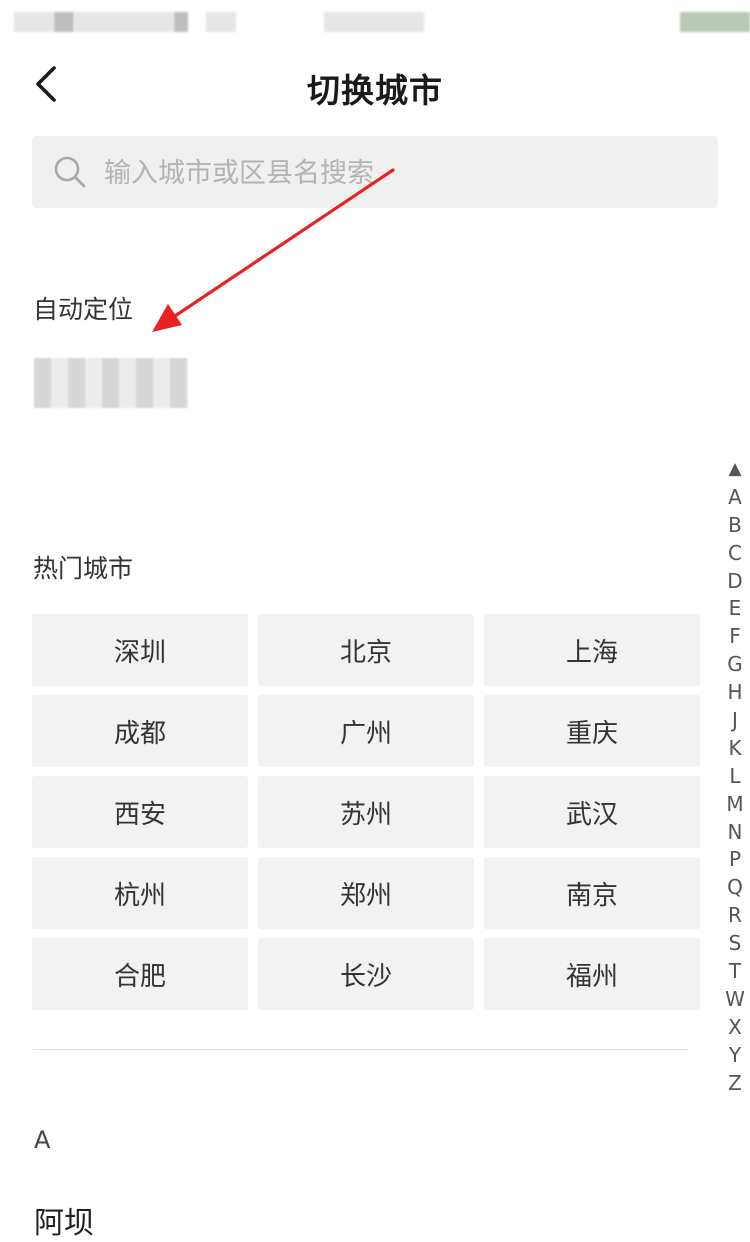 The image size is (750, 1242). Describe the element at coordinates (83, 309) in the screenshot. I see `auto-location-title: 自动定位` at that location.